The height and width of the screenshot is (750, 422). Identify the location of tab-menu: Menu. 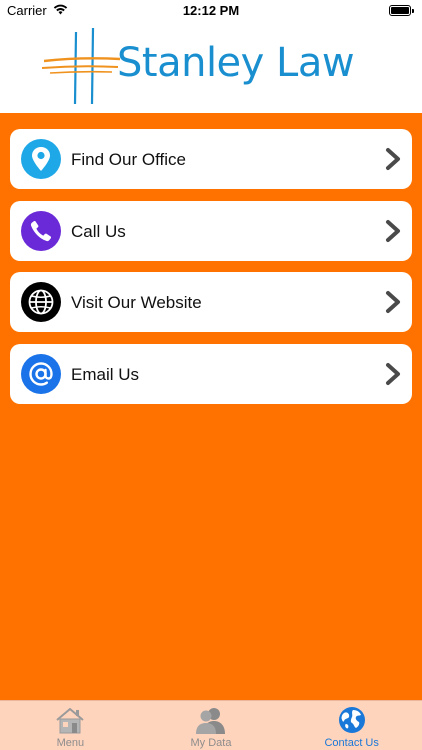
(70, 725).